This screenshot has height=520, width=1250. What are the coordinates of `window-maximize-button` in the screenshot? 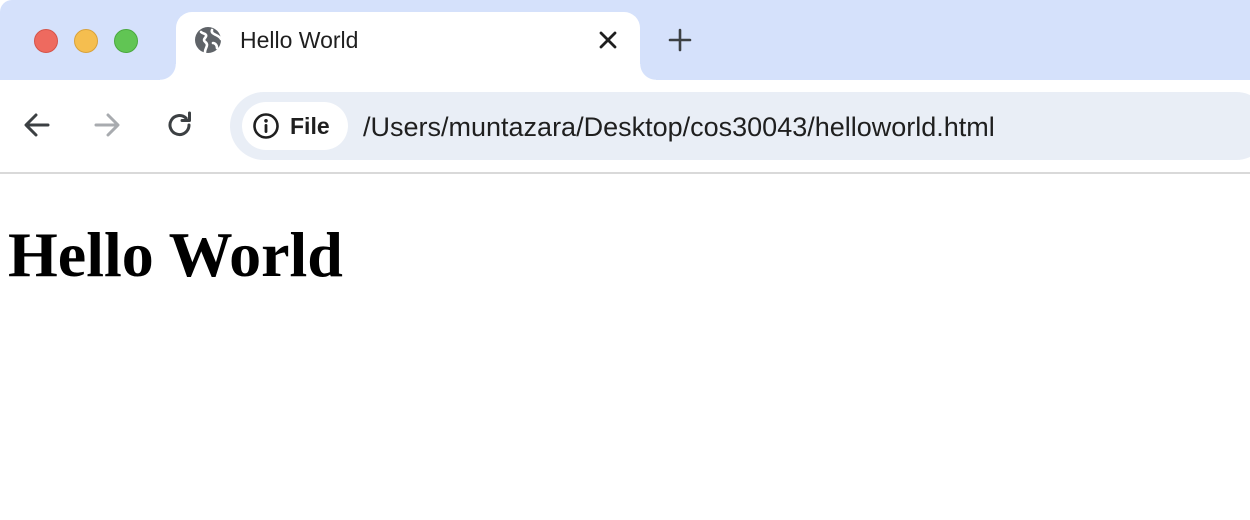 It's located at (126, 41).